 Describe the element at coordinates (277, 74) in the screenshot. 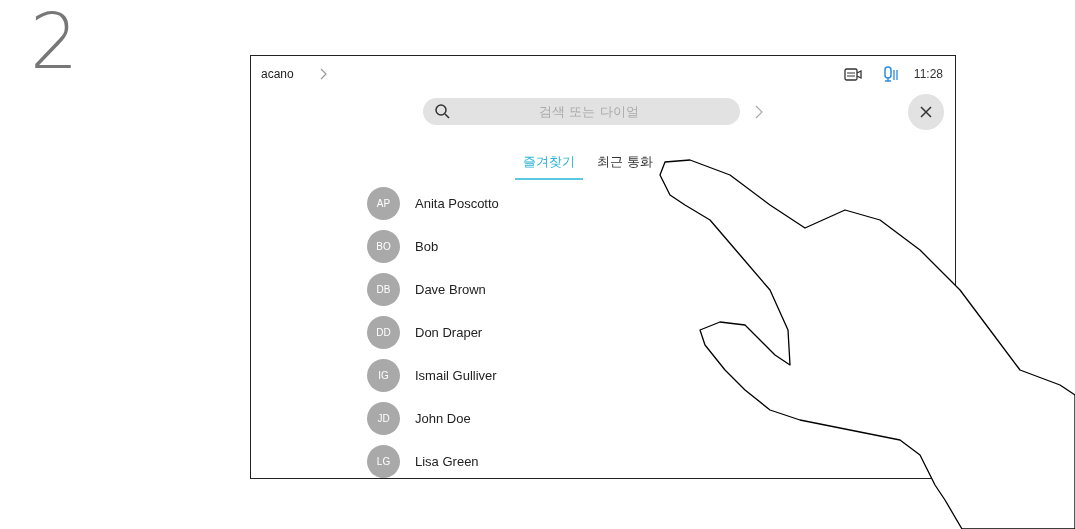

I see `device-name: acano` at that location.